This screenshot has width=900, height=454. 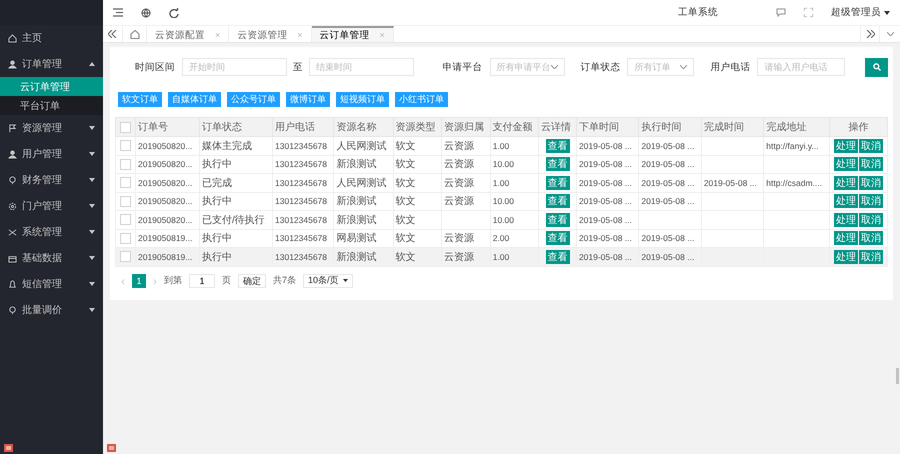 What do you see at coordinates (118, 12) in the screenshot?
I see `menu-icon` at bounding box center [118, 12].